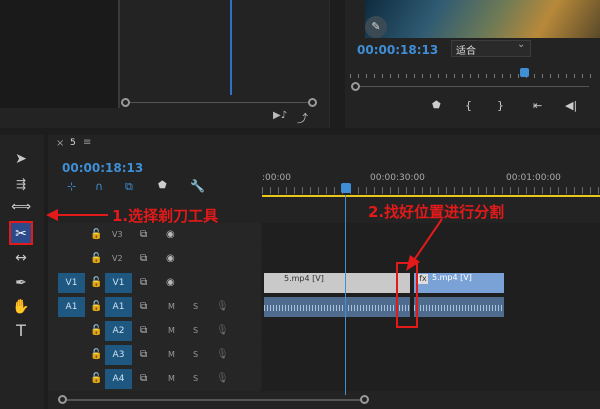  What do you see at coordinates (474, 86) in the screenshot?
I see `program-scrollbar-track` at bounding box center [474, 86].